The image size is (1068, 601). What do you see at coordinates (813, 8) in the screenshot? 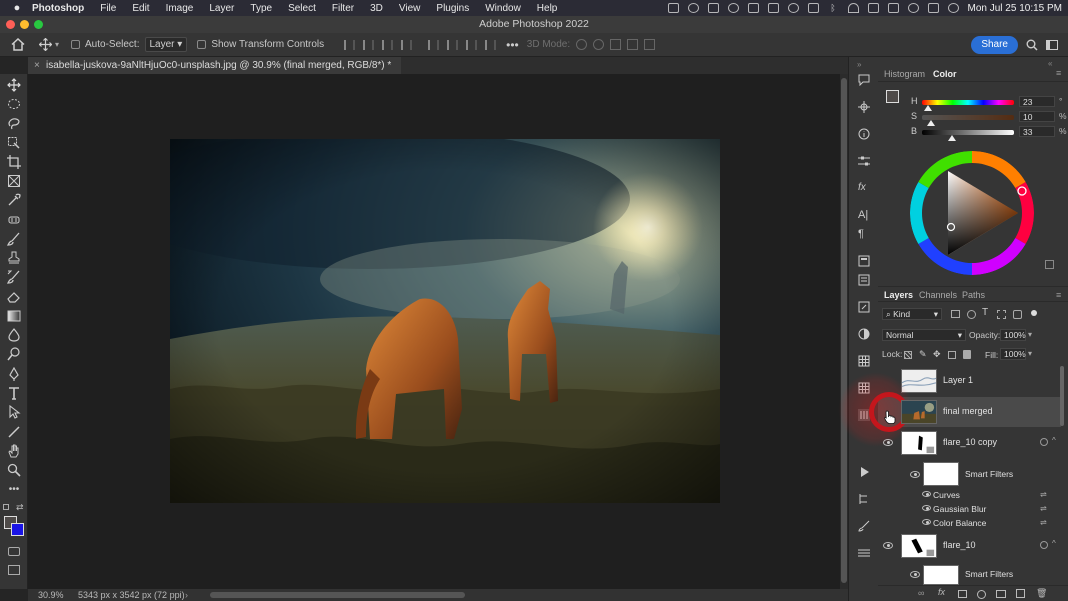
I see `grid-app-icon` at bounding box center [813, 8].